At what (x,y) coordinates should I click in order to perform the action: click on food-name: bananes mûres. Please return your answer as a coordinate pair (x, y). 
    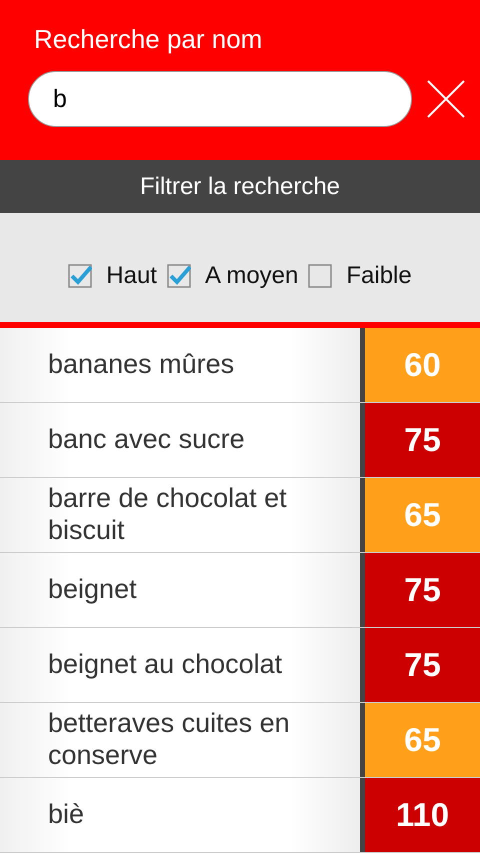
    Looking at the image, I should click on (182, 365).